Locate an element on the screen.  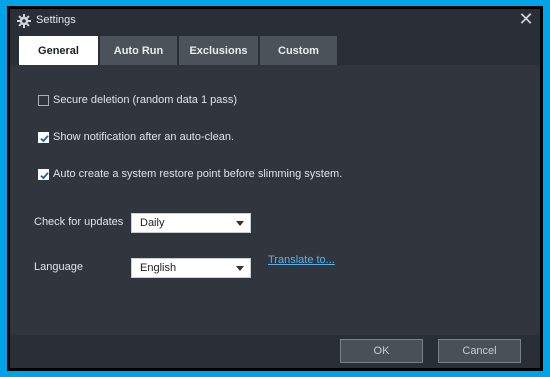
close-button: ✕ is located at coordinates (526, 20).